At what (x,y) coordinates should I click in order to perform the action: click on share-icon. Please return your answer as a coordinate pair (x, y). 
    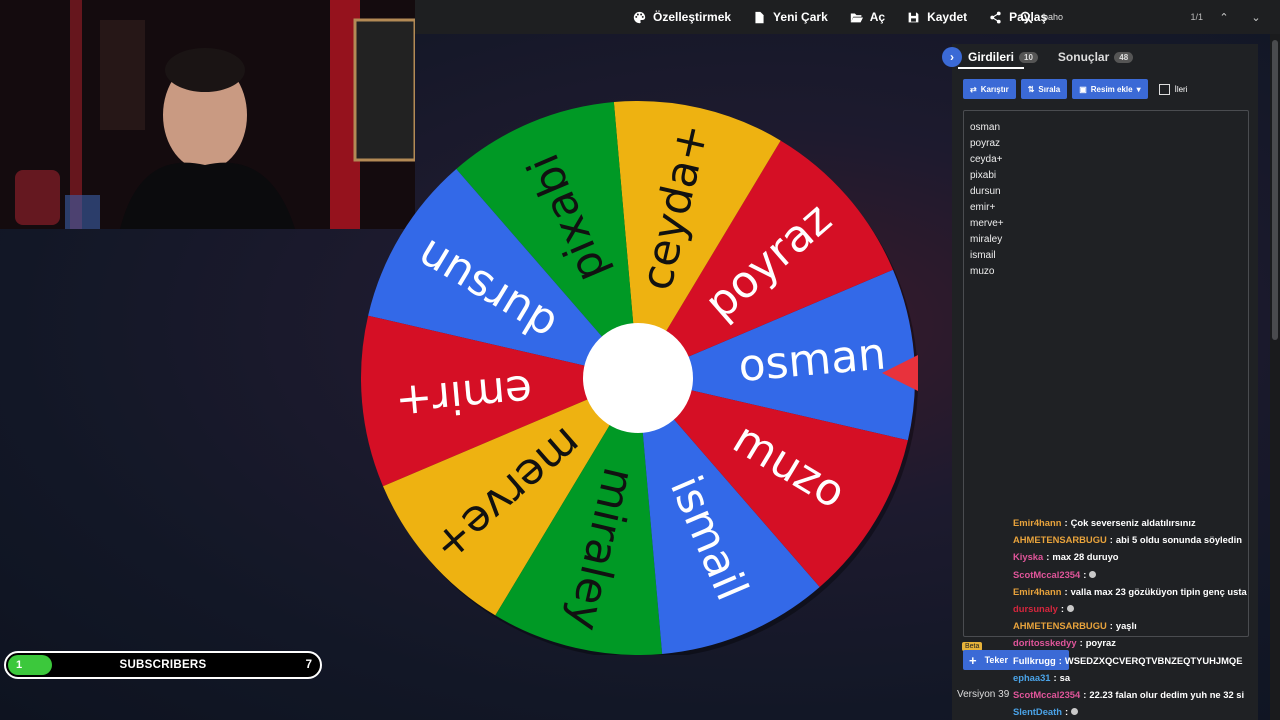
    Looking at the image, I should click on (995, 17).